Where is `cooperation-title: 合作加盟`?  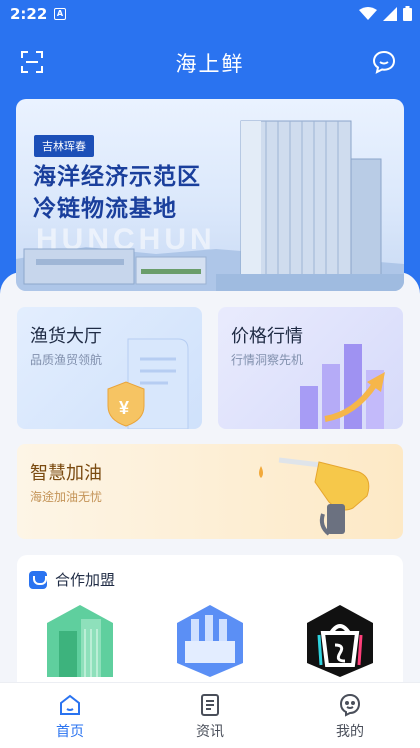 cooperation-title: 合作加盟 is located at coordinates (85, 580).